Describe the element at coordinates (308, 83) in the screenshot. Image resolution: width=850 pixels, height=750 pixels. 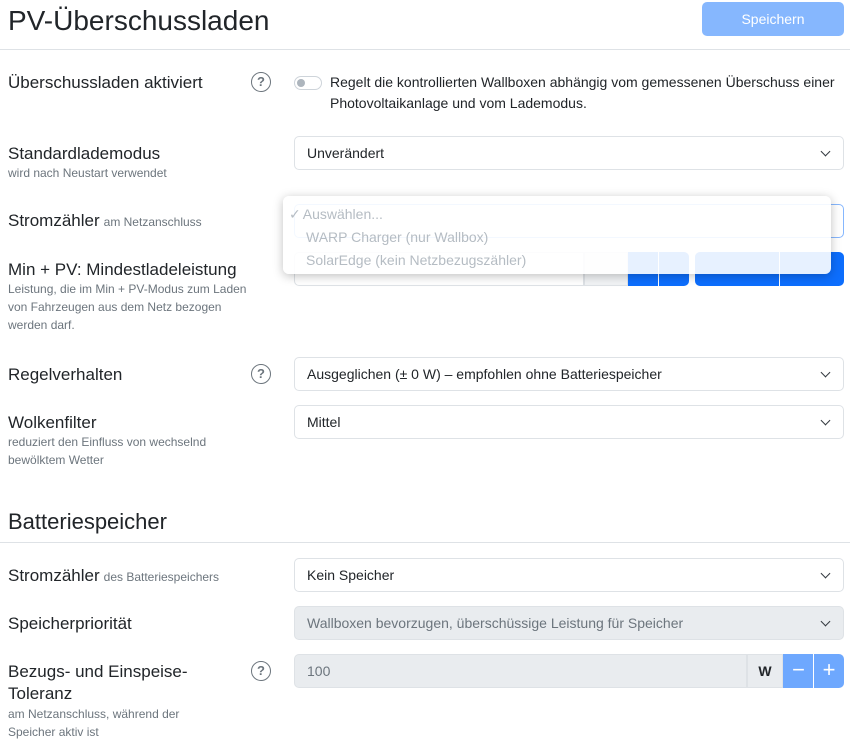
I see `enable-switch` at that location.